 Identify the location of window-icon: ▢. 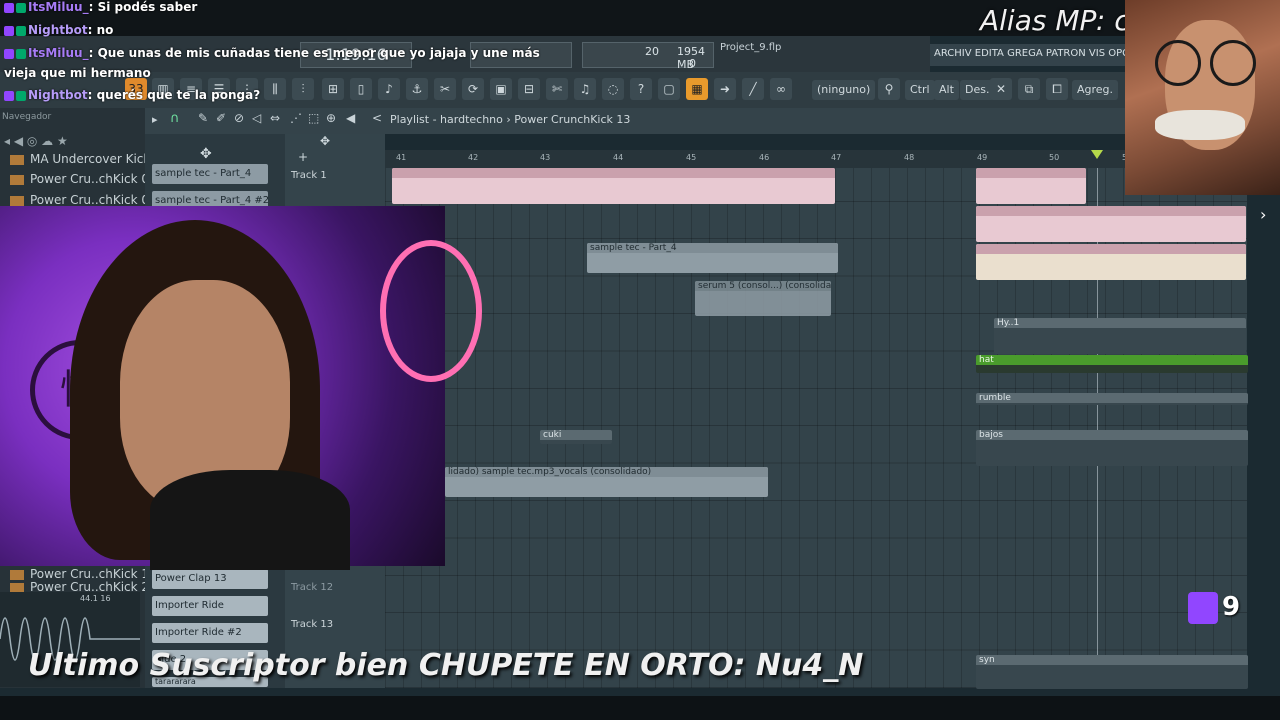
(669, 89).